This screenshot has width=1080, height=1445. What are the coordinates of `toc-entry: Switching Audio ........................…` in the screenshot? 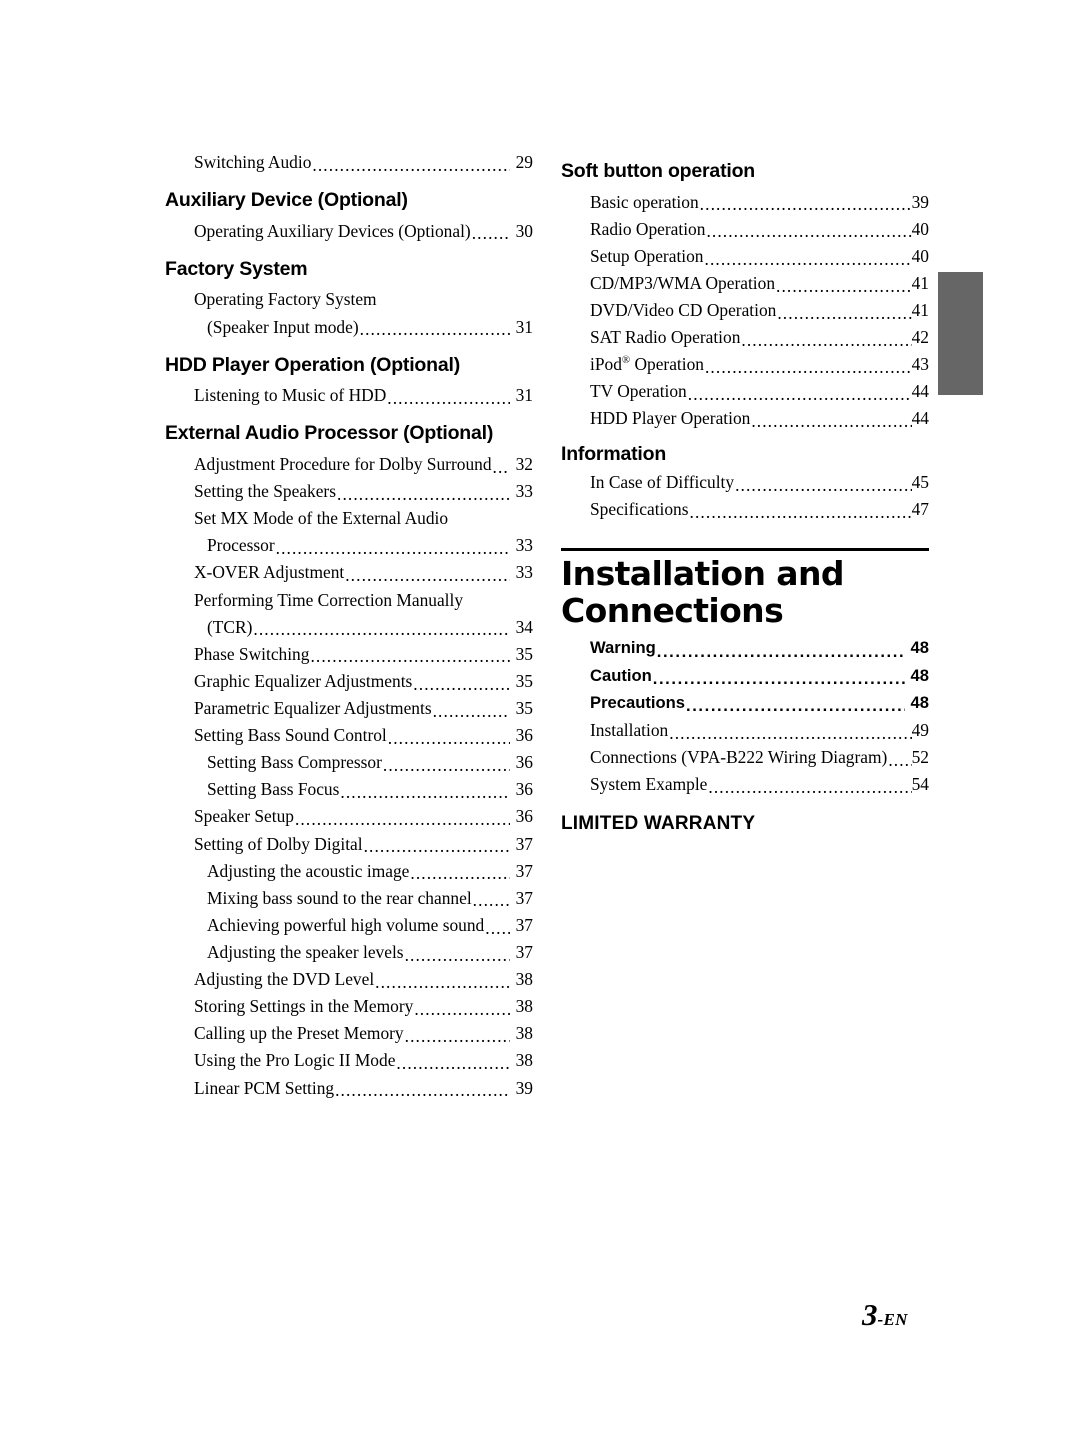 It's located at (363, 162).